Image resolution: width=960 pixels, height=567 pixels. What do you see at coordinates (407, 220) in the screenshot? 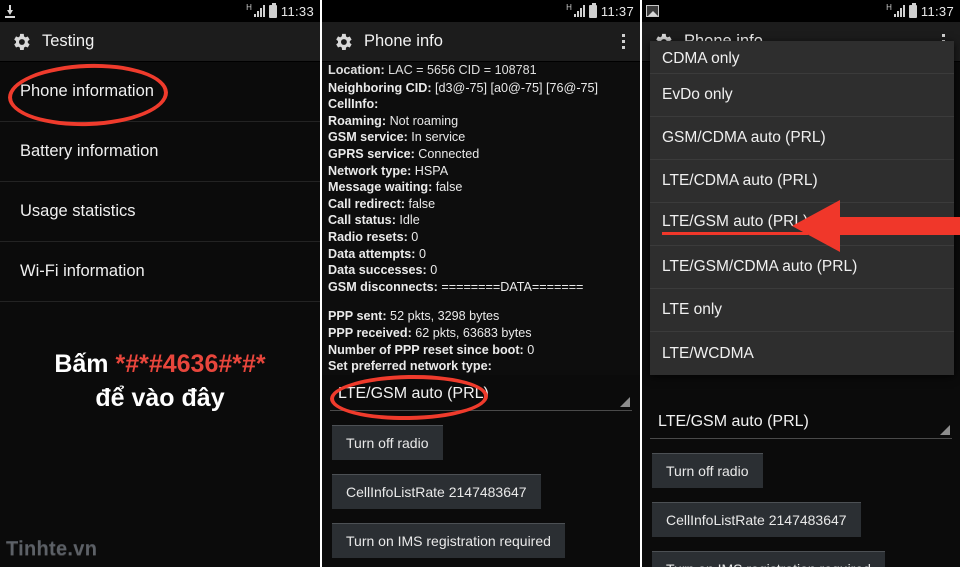
I see `info-value: Idle` at bounding box center [407, 220].